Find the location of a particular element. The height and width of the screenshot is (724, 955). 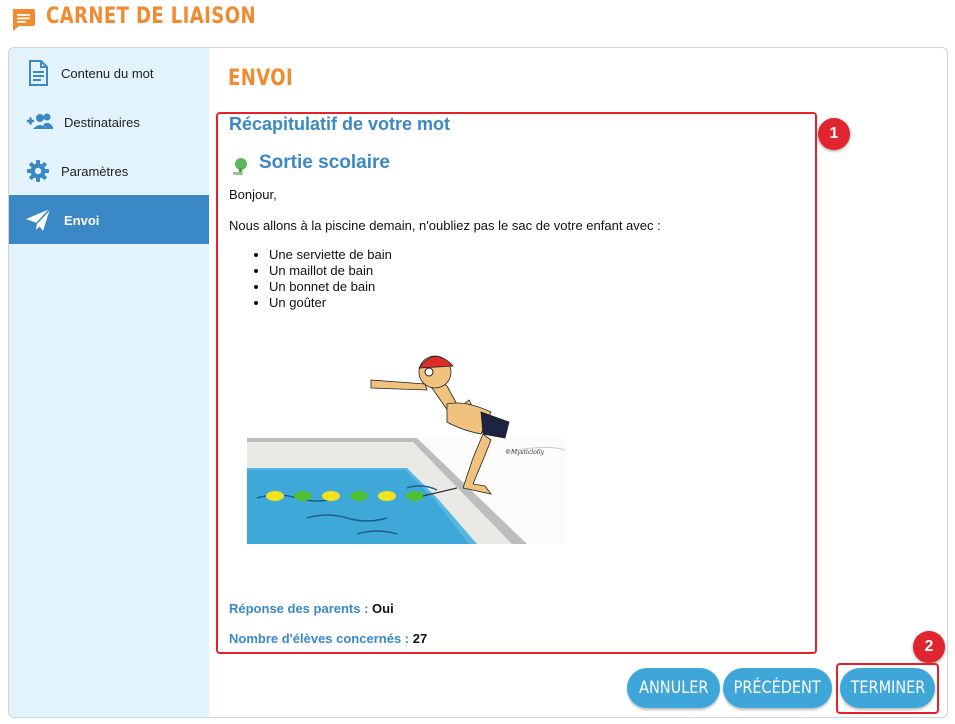

tree-icon is located at coordinates (240, 166).